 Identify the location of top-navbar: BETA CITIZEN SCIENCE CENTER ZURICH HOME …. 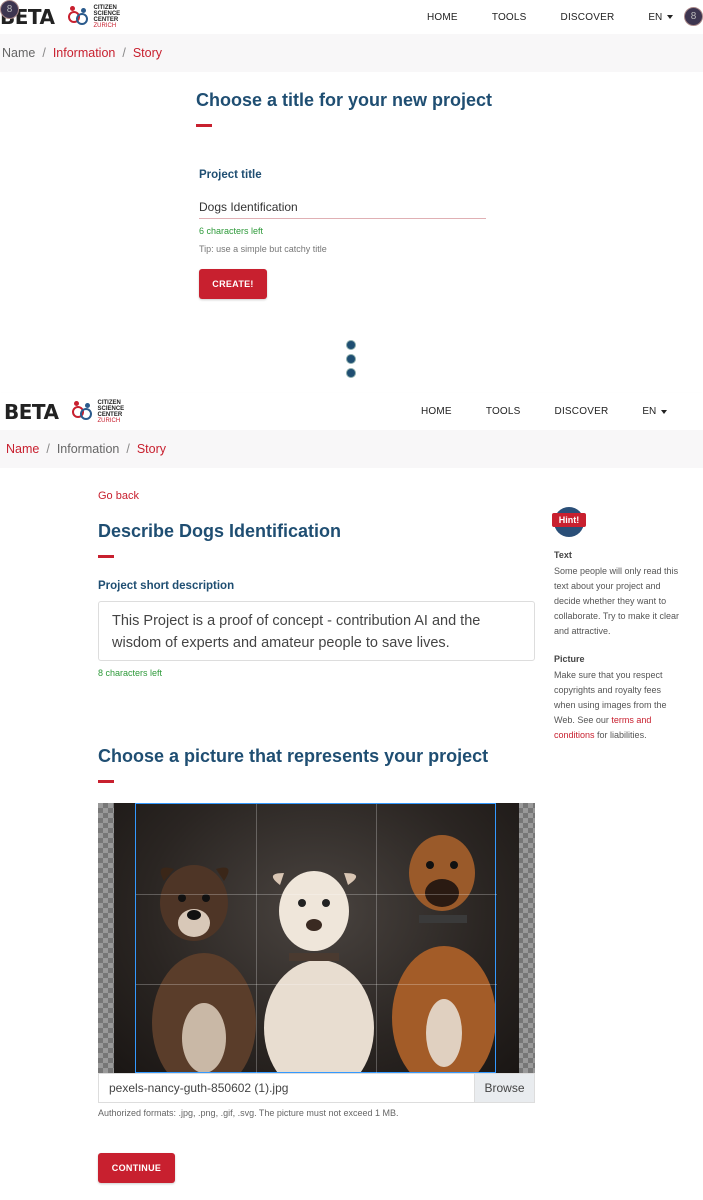
(351, 17).